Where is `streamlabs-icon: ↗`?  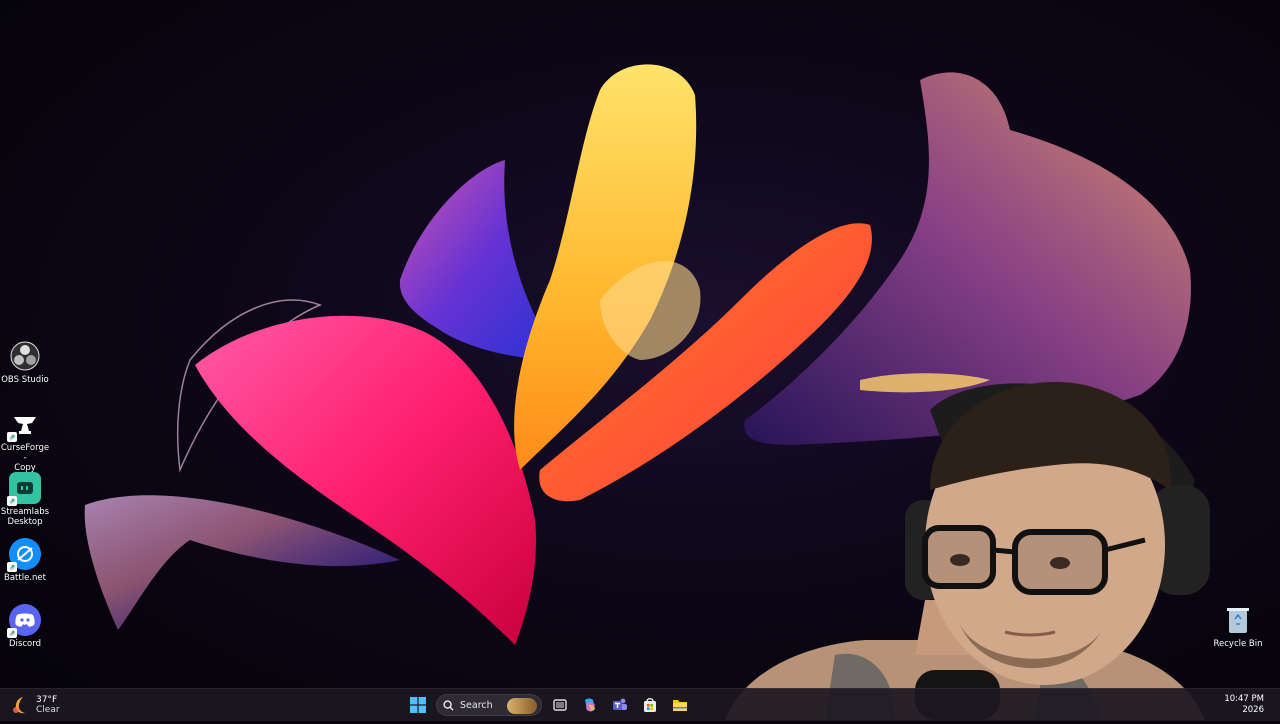
streamlabs-icon: ↗ is located at coordinates (24, 489).